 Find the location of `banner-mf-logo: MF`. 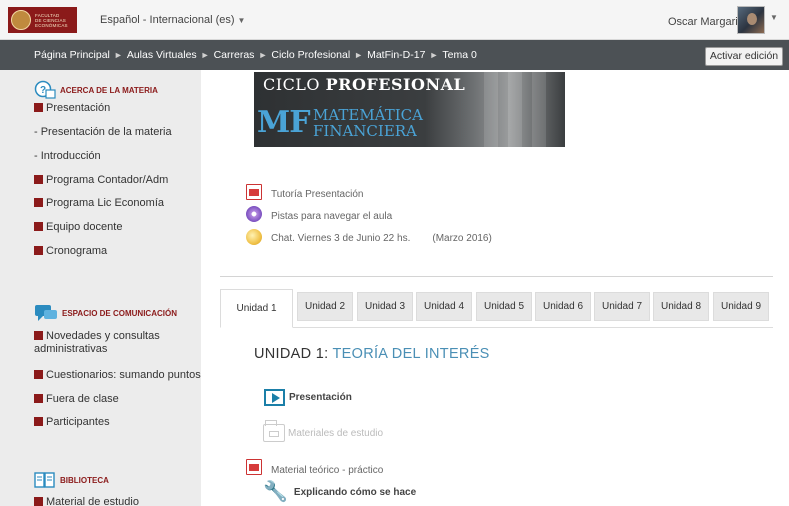

banner-mf-logo: MF is located at coordinates (284, 122).